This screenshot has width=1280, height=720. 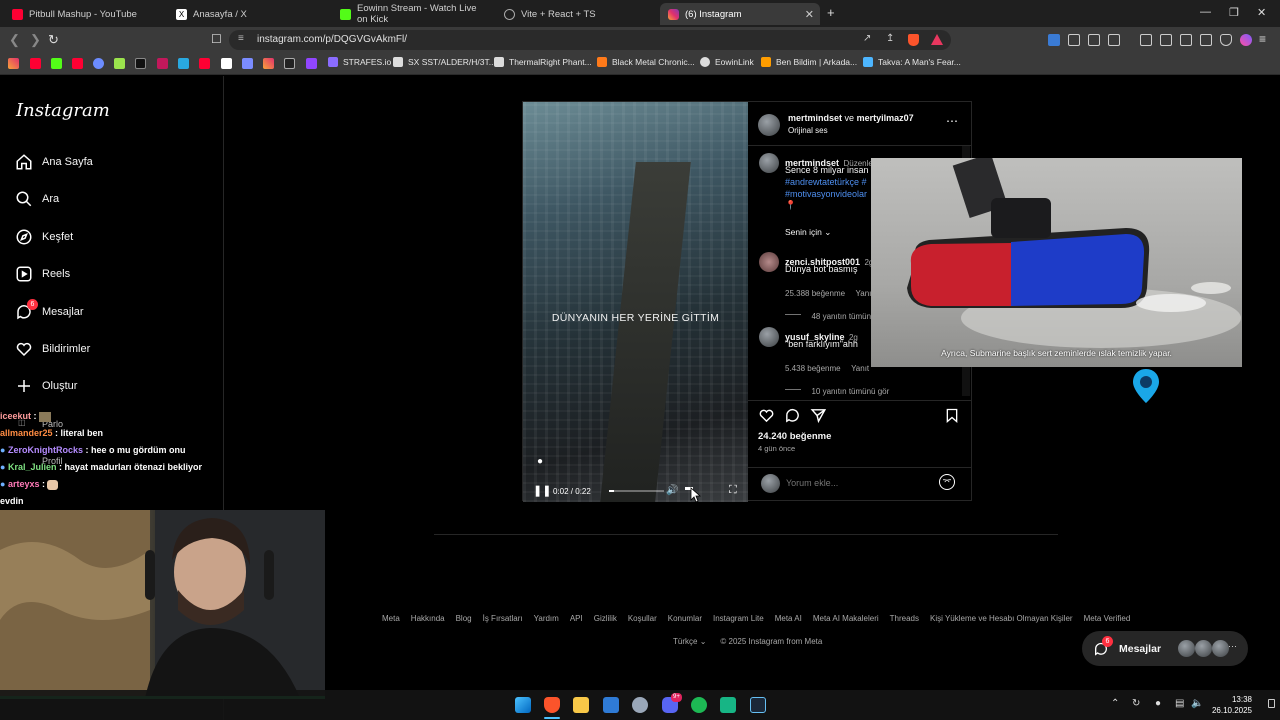 What do you see at coordinates (913, 40) in the screenshot?
I see `brave-shield-icon` at bounding box center [913, 40].